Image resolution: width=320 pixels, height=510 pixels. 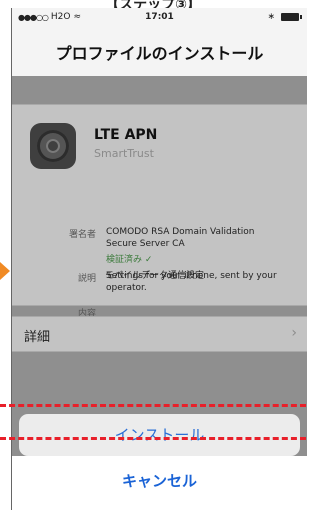 What do you see at coordinates (153, 438) in the screenshot?
I see `highlight-dash-bottom` at bounding box center [153, 438].